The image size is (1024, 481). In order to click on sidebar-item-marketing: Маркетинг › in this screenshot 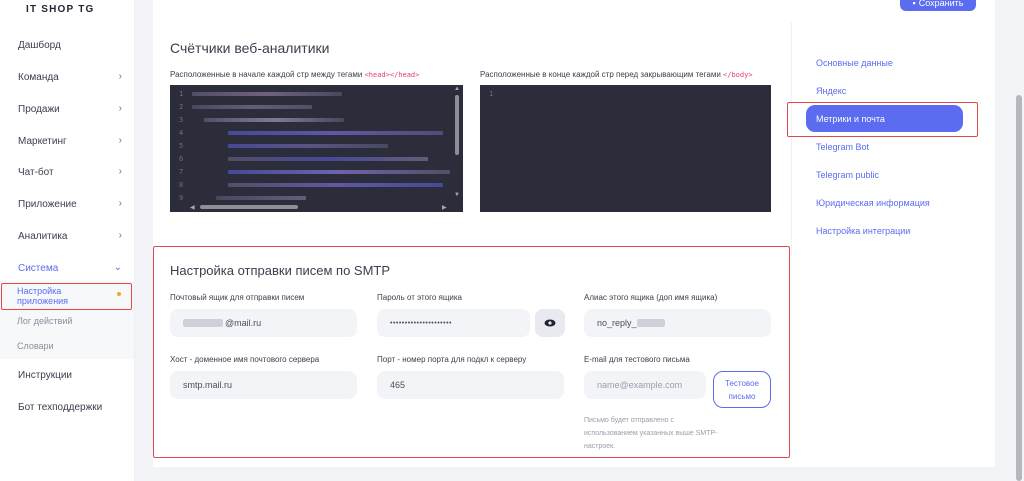, I will do `click(67, 141)`.